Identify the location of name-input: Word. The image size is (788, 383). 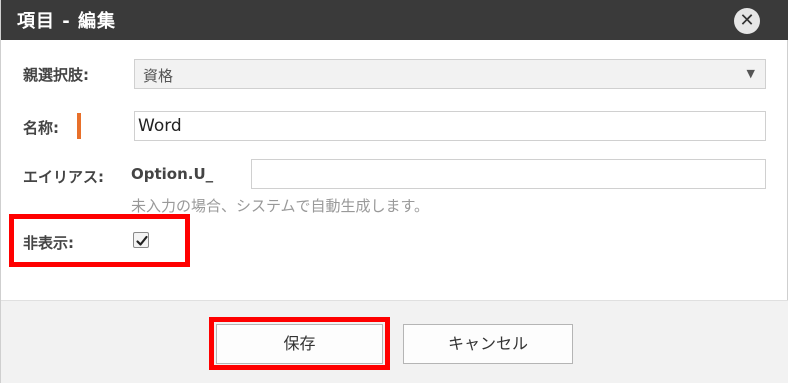
(450, 126).